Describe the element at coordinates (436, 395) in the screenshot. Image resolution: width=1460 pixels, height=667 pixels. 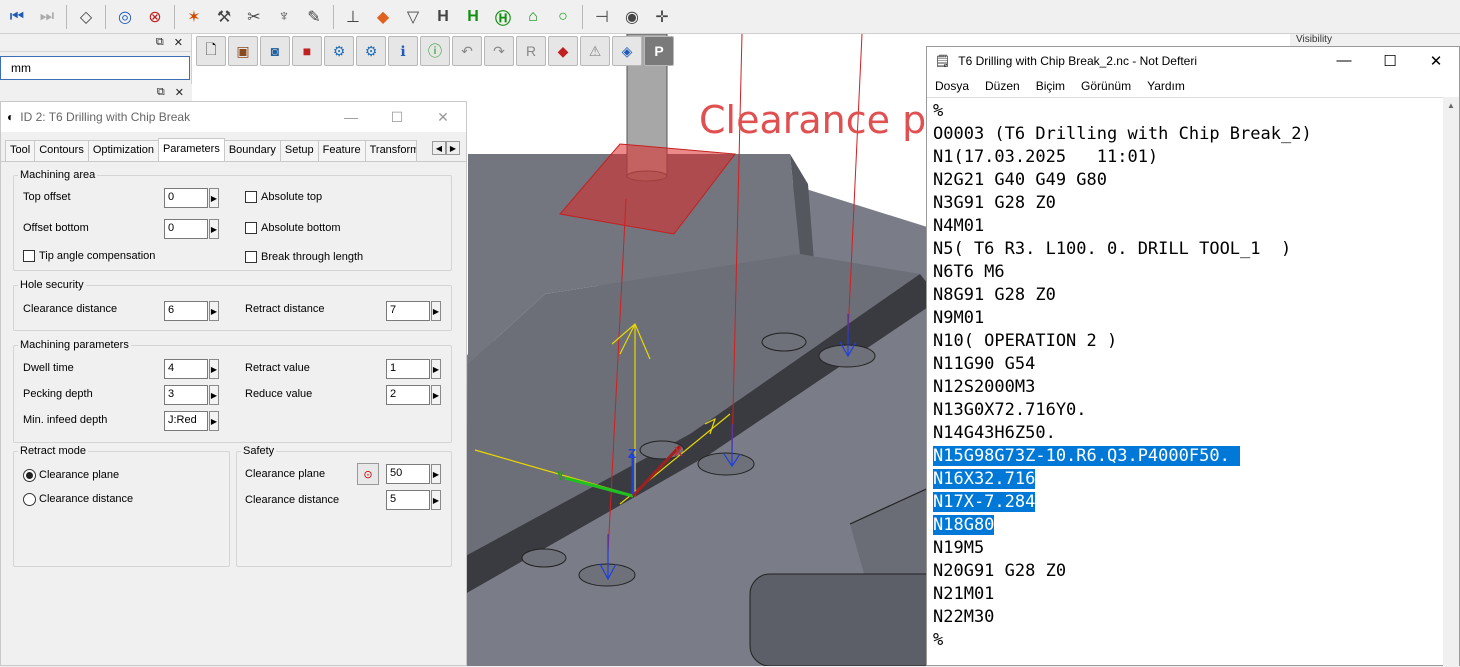
I see `reduce-value-spin: ▶` at that location.